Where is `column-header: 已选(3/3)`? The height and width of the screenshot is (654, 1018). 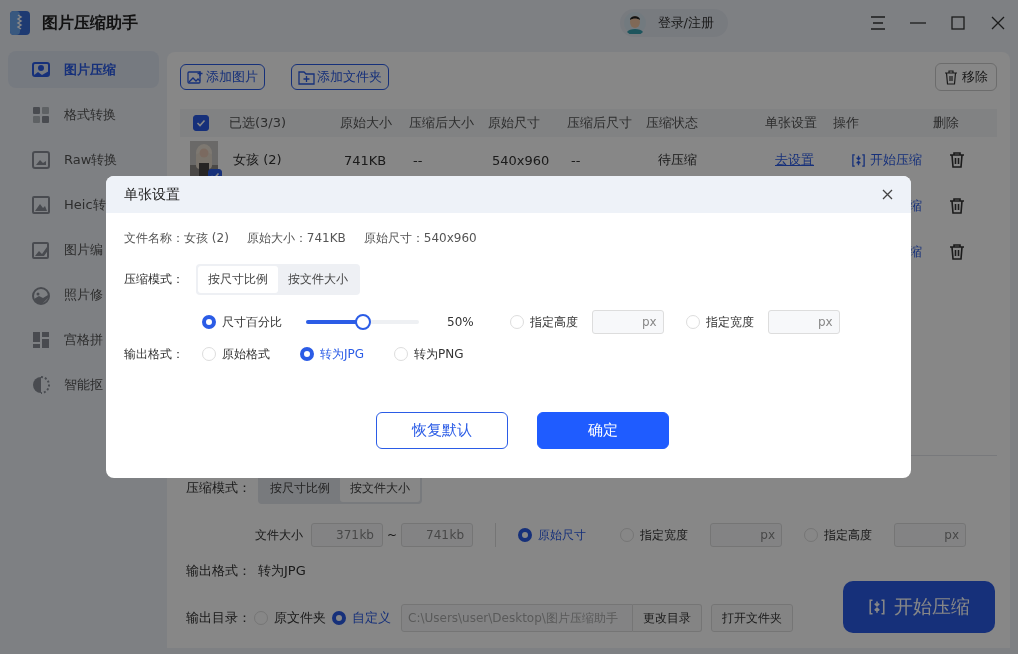
column-header: 已选(3/3) is located at coordinates (258, 123).